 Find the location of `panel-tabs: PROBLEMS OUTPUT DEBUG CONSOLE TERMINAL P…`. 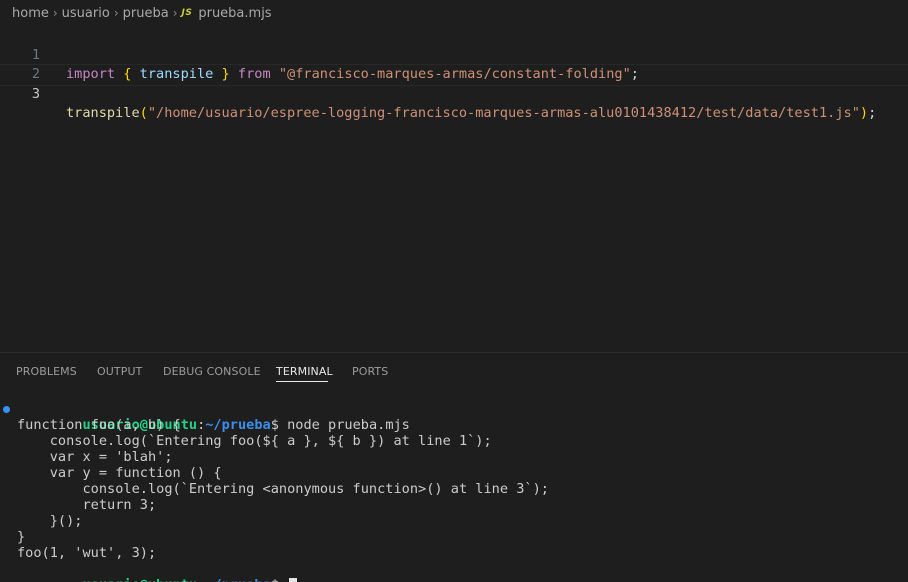

panel-tabs: PROBLEMS OUTPUT DEBUG CONSOLE TERMINAL P… is located at coordinates (454, 371).